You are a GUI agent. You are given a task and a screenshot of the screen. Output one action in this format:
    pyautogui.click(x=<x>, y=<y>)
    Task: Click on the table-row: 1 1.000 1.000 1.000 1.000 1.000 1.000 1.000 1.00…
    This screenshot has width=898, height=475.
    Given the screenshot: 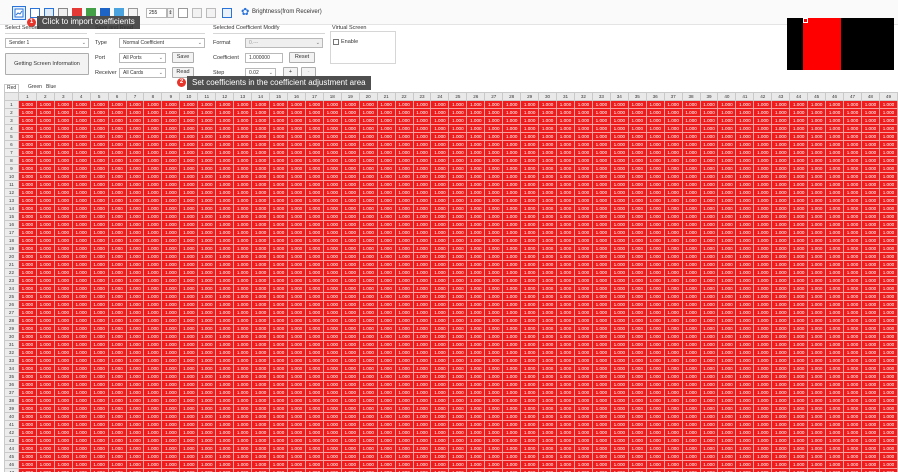 What is the action you would take?
    pyautogui.click(x=451, y=104)
    